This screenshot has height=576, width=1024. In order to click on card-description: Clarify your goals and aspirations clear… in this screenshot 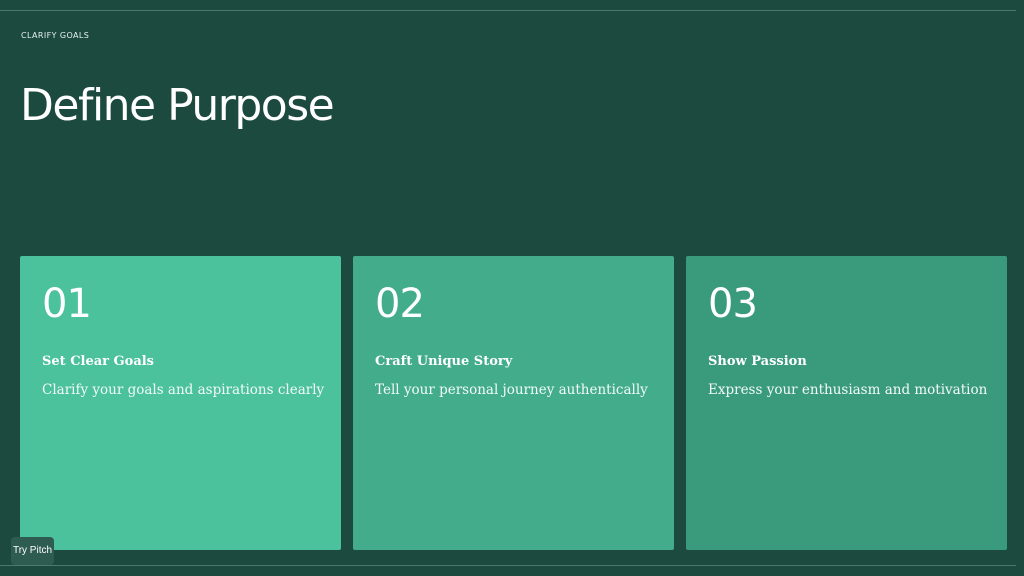, I will do `click(183, 390)`.